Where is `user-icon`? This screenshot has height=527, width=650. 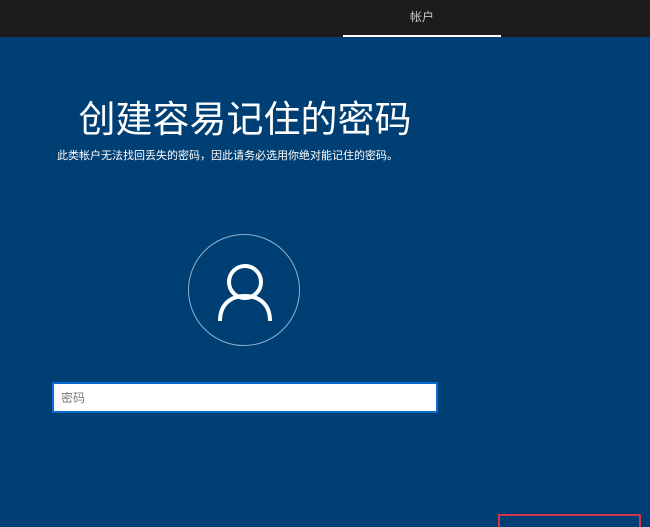 user-icon is located at coordinates (245, 293).